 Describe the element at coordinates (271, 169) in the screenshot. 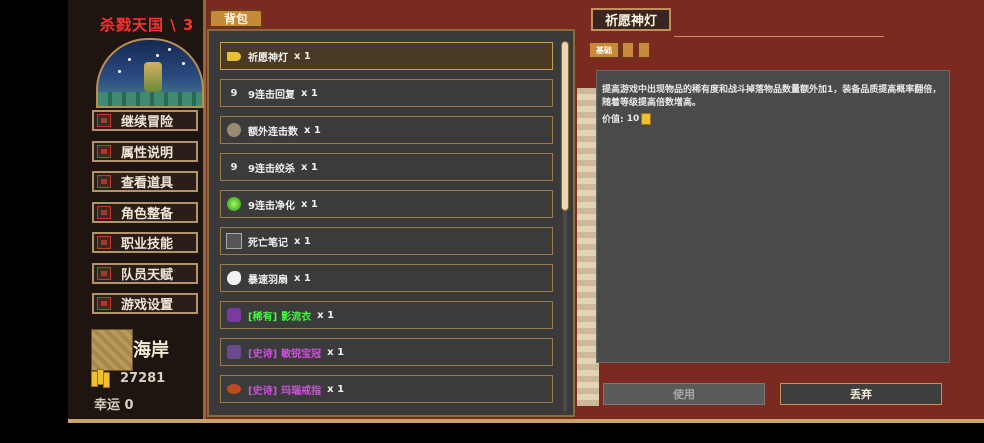

I see `item-name: 9连击绞杀` at that location.